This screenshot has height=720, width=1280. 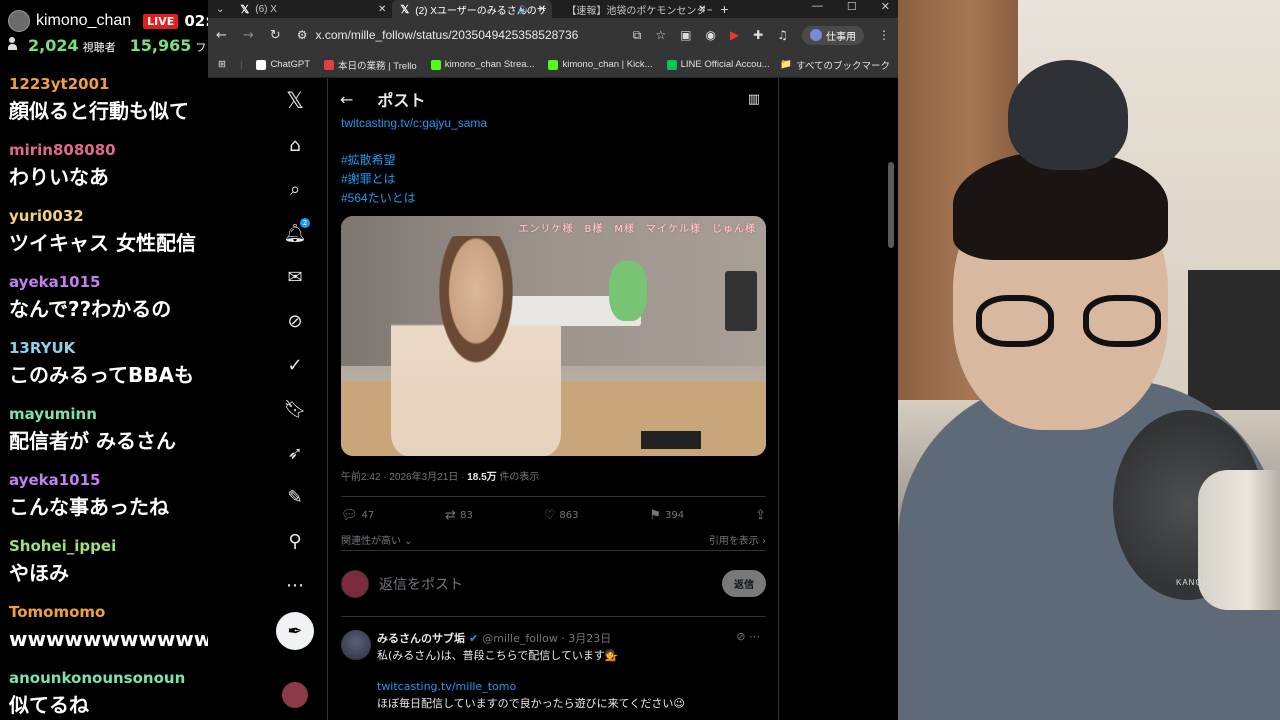 I want to click on site-info-icon: ⚙, so click(x=302, y=35).